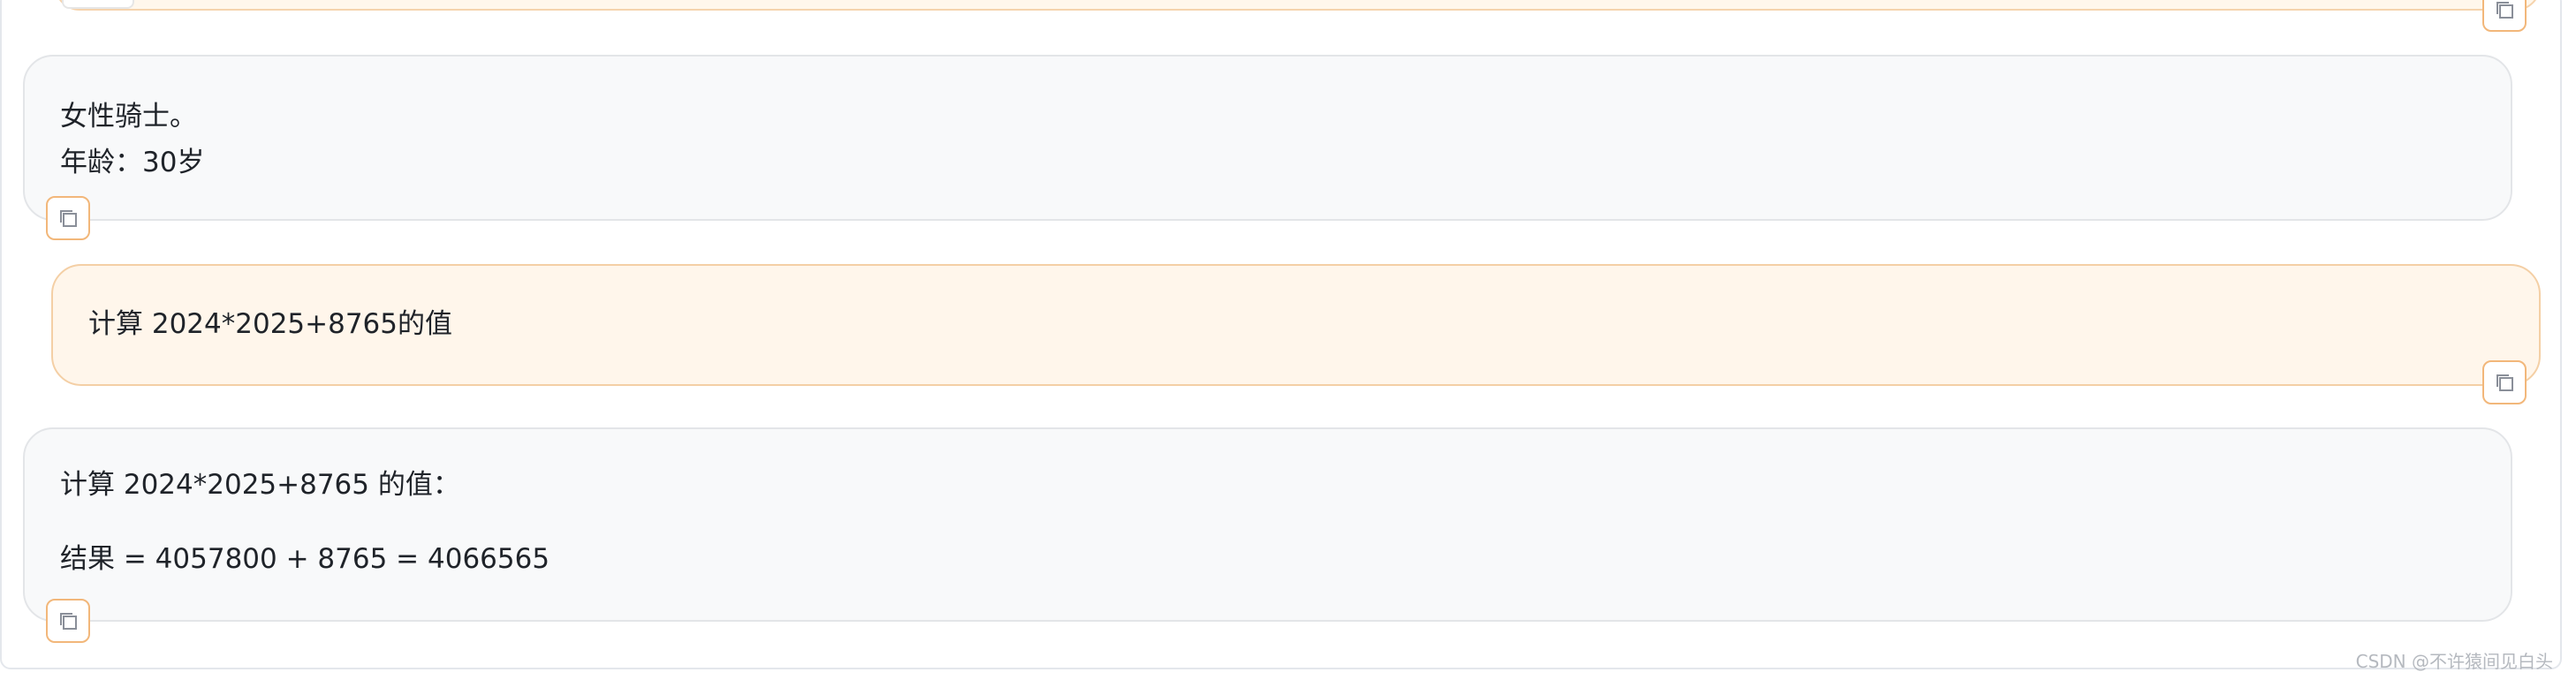  I want to click on previous-user-message-bubble, so click(1298, 5).